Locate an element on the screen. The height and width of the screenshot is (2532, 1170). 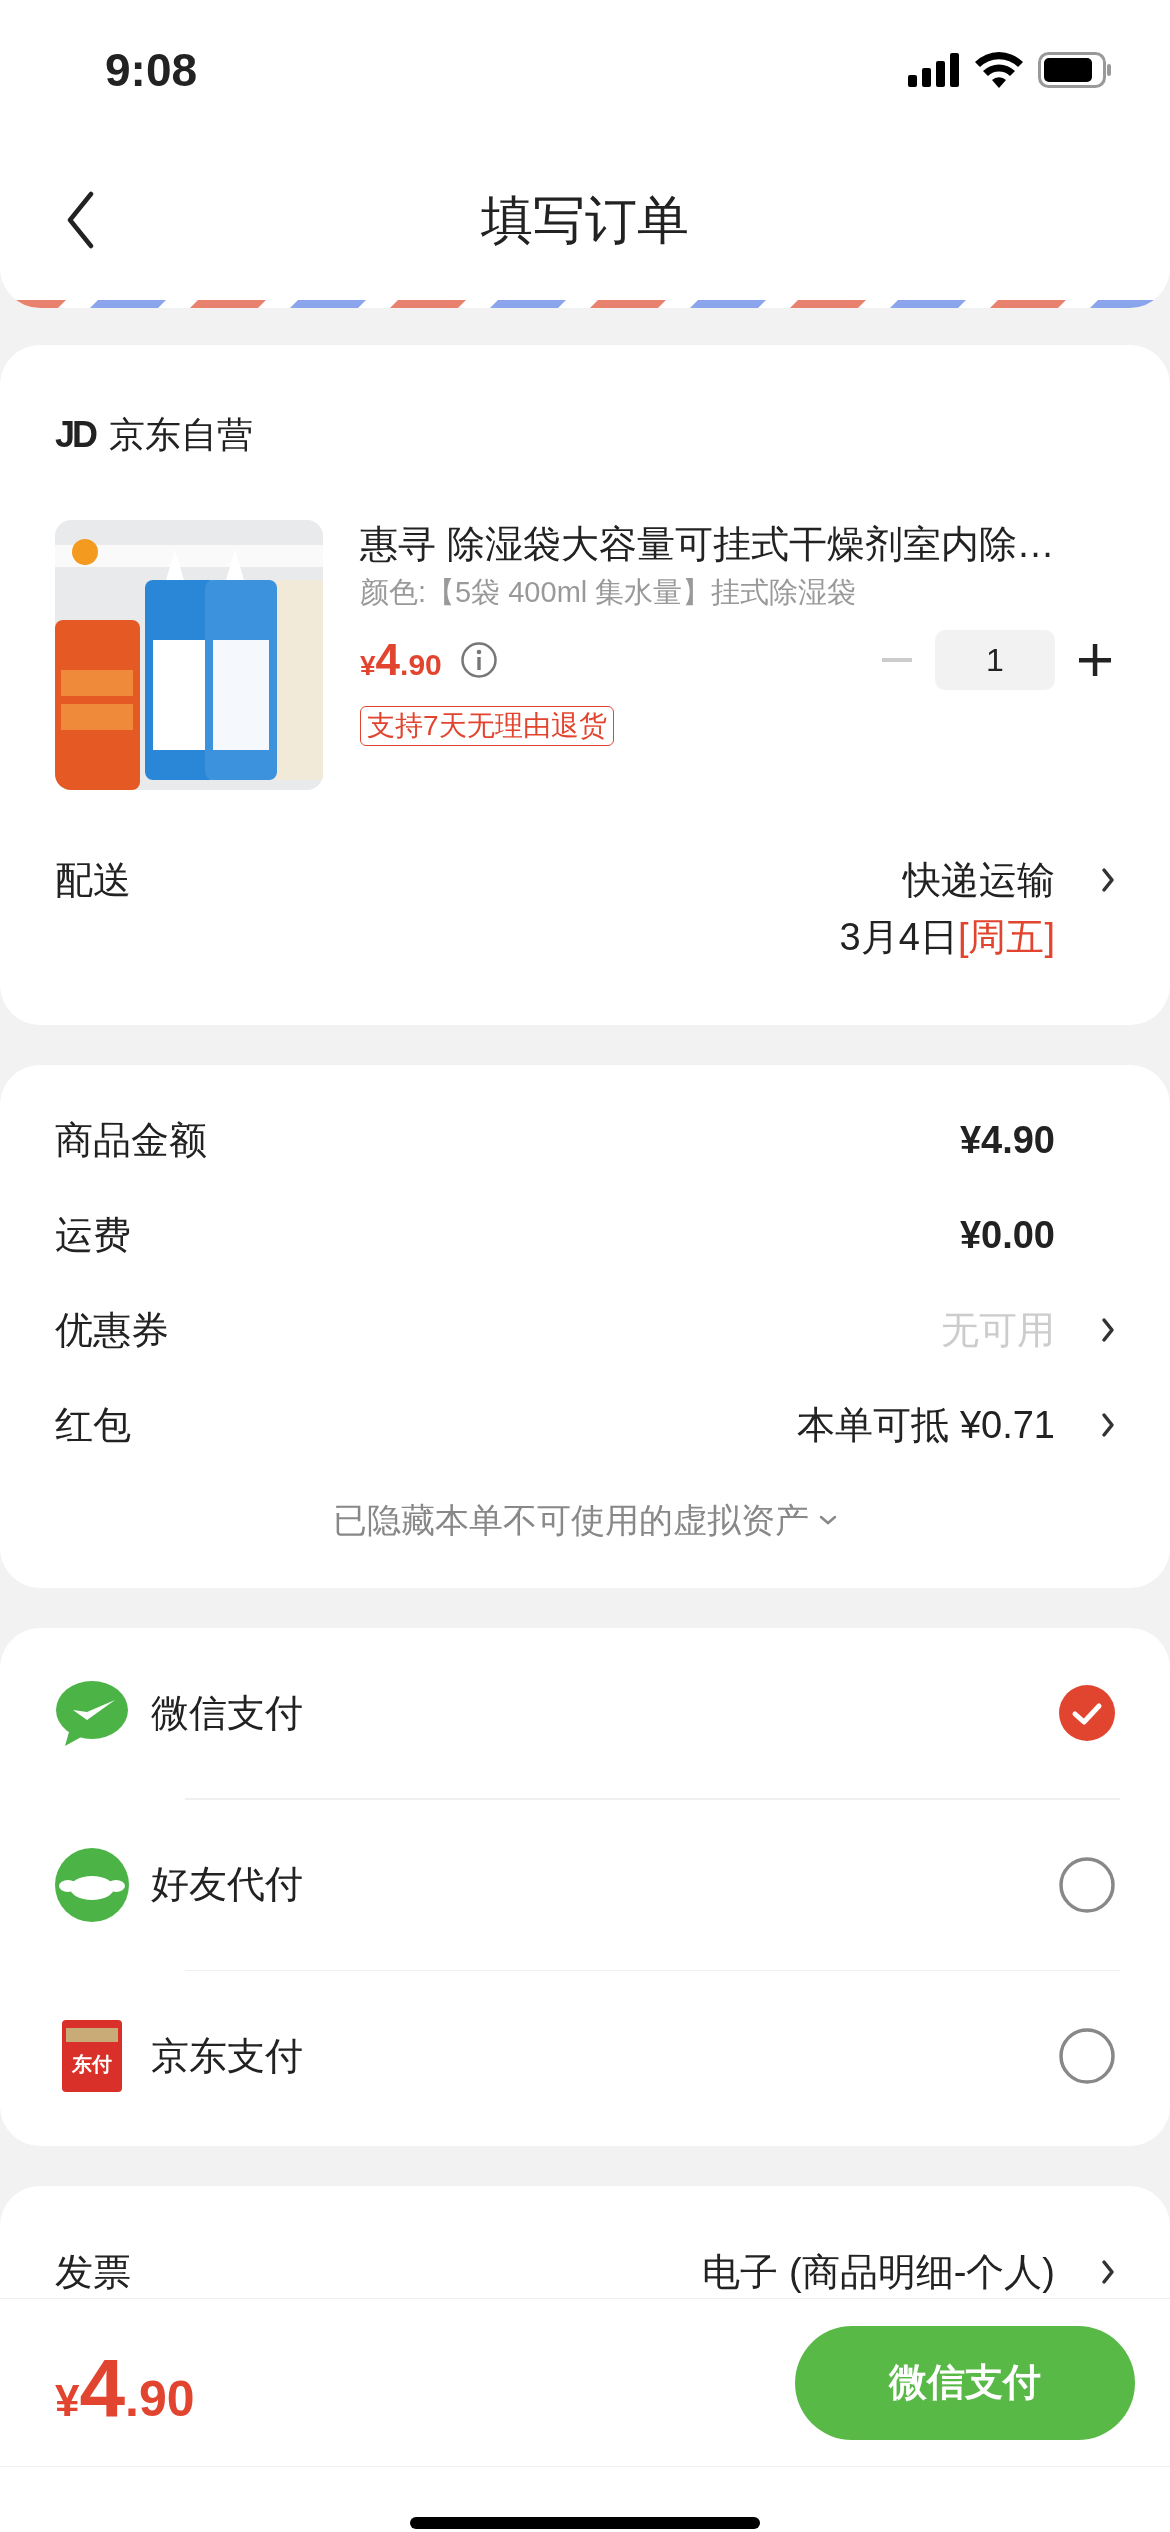
invoice-value: 电子 (商品明细-个人) is located at coordinates (878, 2272).